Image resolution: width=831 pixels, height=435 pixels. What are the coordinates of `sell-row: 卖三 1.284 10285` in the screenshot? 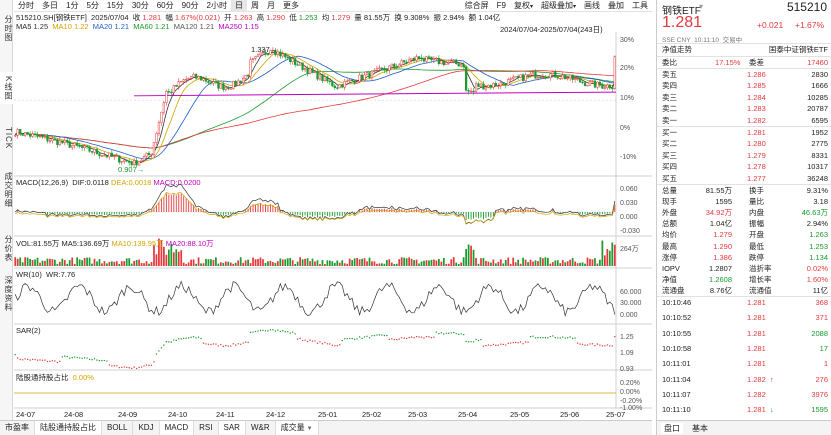 It's located at (744, 97).